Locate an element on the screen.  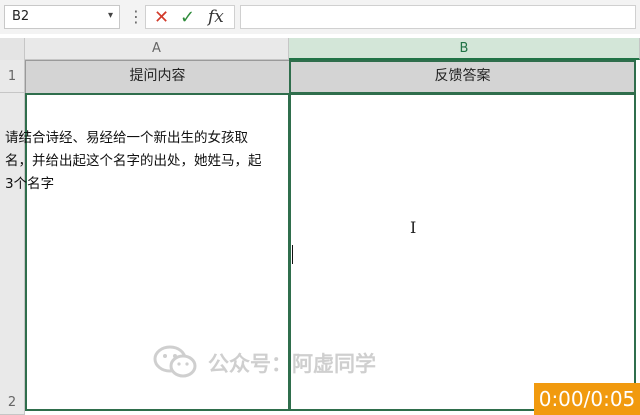
ibeam-cursor-icon: I is located at coordinates (413, 227).